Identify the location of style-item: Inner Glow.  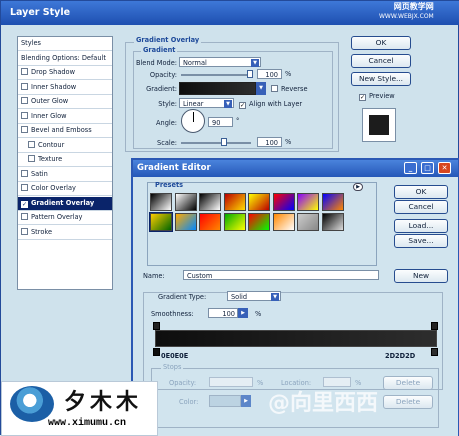
(65, 117).